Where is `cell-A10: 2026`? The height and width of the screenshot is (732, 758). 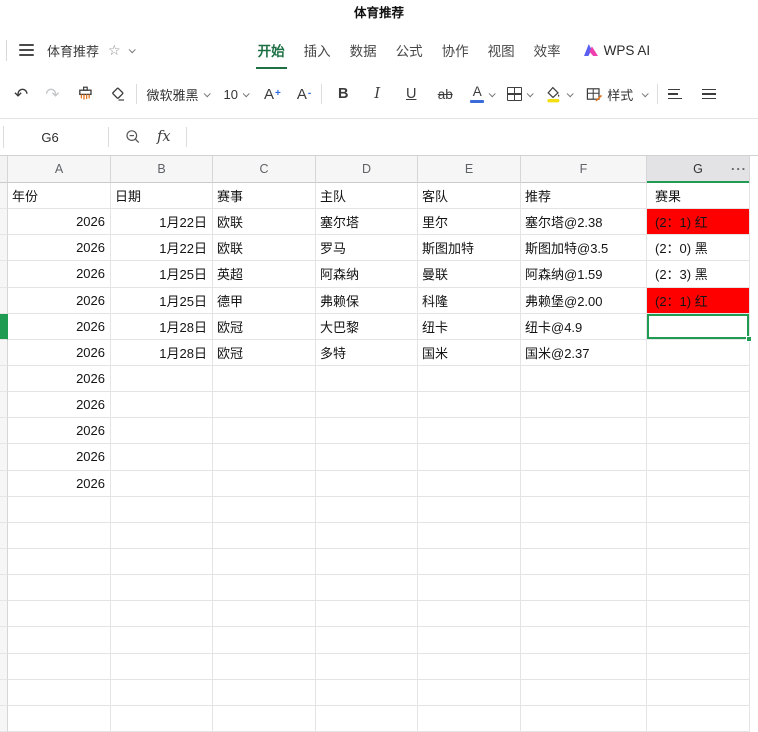
cell-A10: 2026 is located at coordinates (59, 431).